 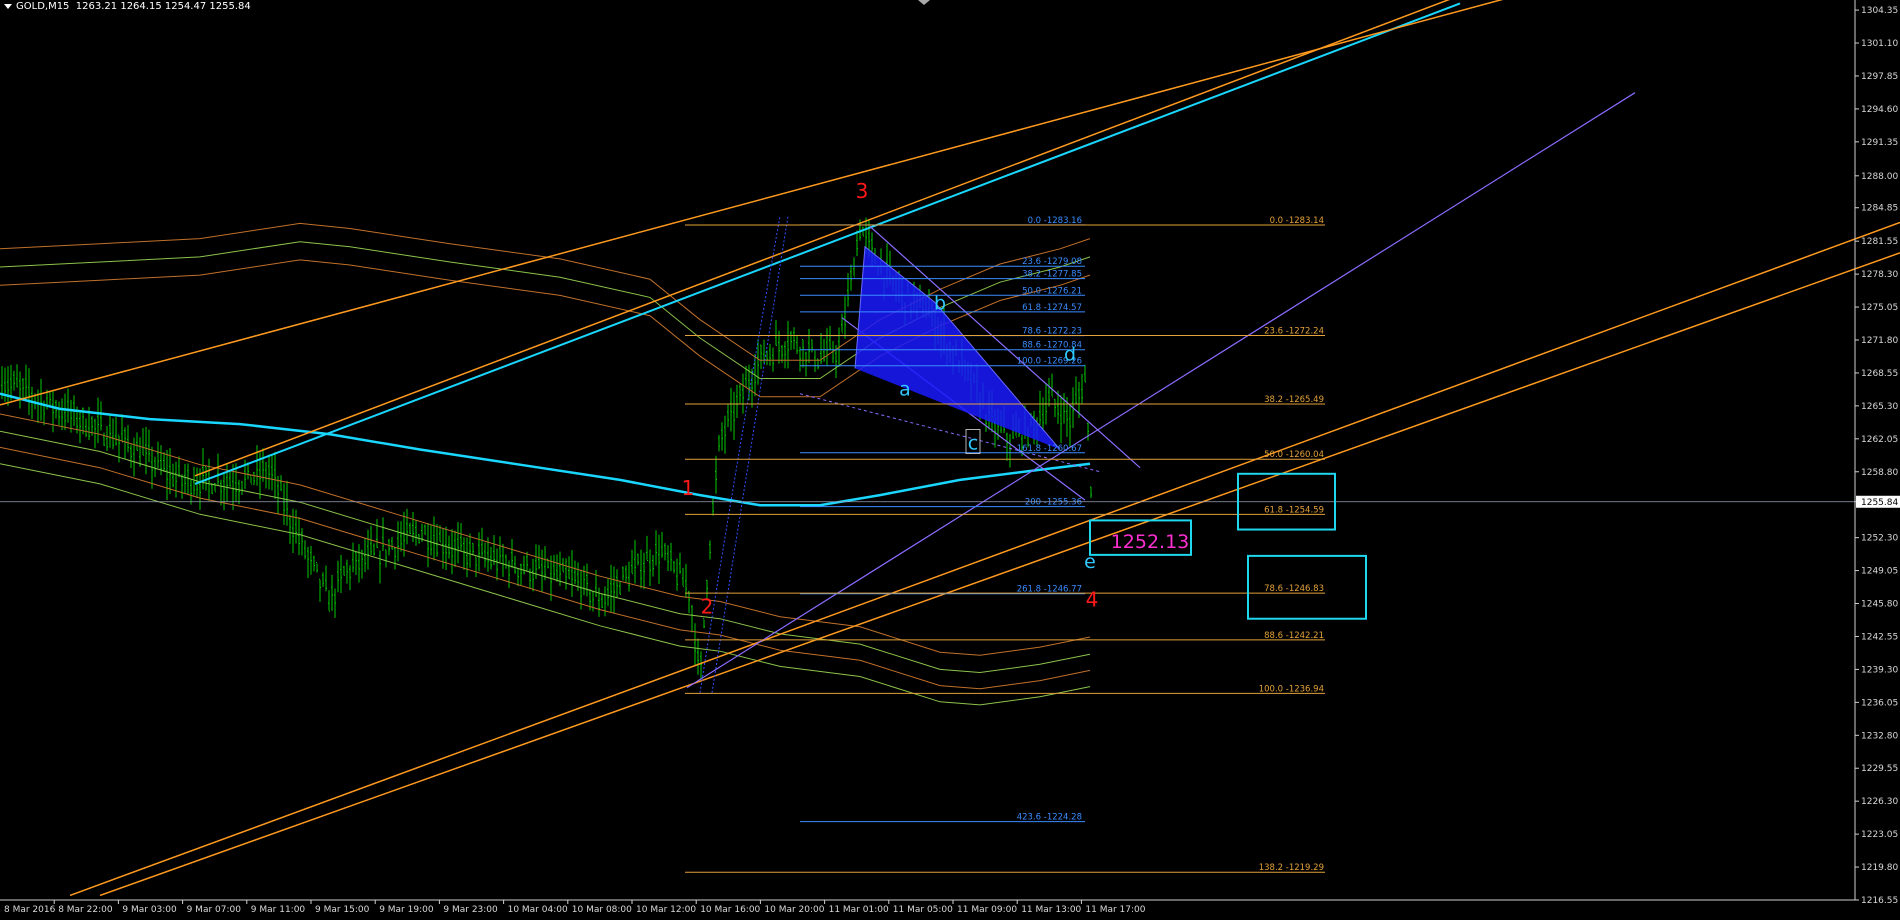 I want to click on wave-label-c: c, so click(x=973, y=443).